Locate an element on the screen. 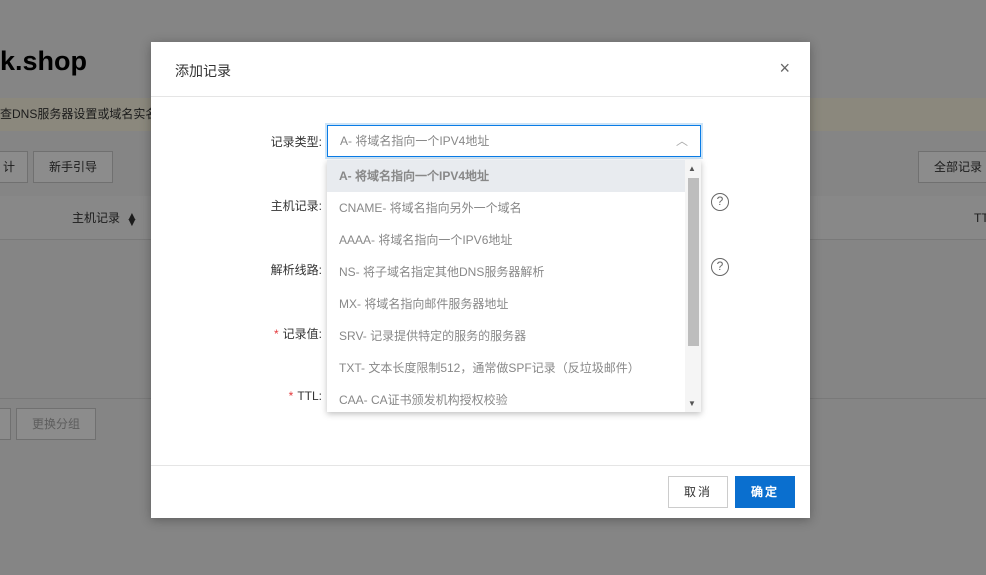 This screenshot has height=575, width=986. label-type: 记录类型: is located at coordinates (296, 142).